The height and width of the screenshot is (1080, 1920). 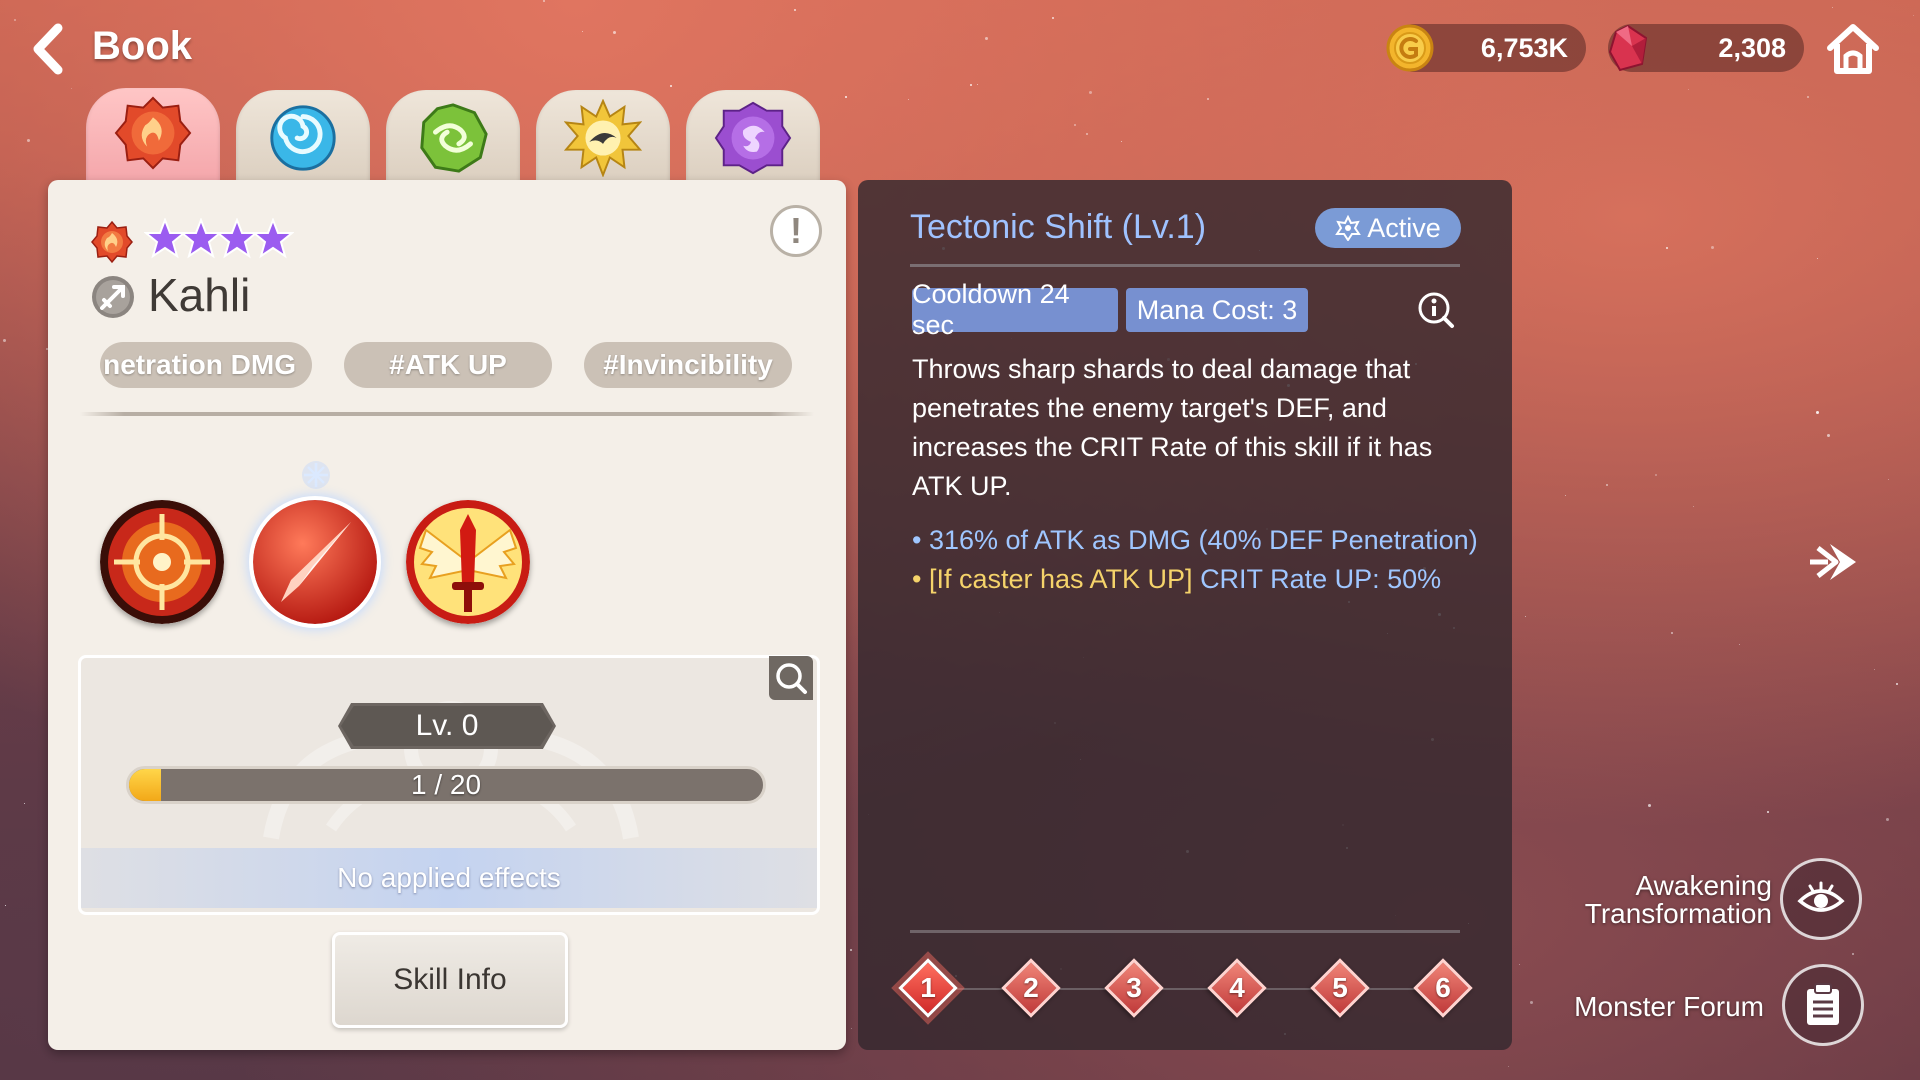 What do you see at coordinates (1348, 228) in the screenshot?
I see `active-skill-icon` at bounding box center [1348, 228].